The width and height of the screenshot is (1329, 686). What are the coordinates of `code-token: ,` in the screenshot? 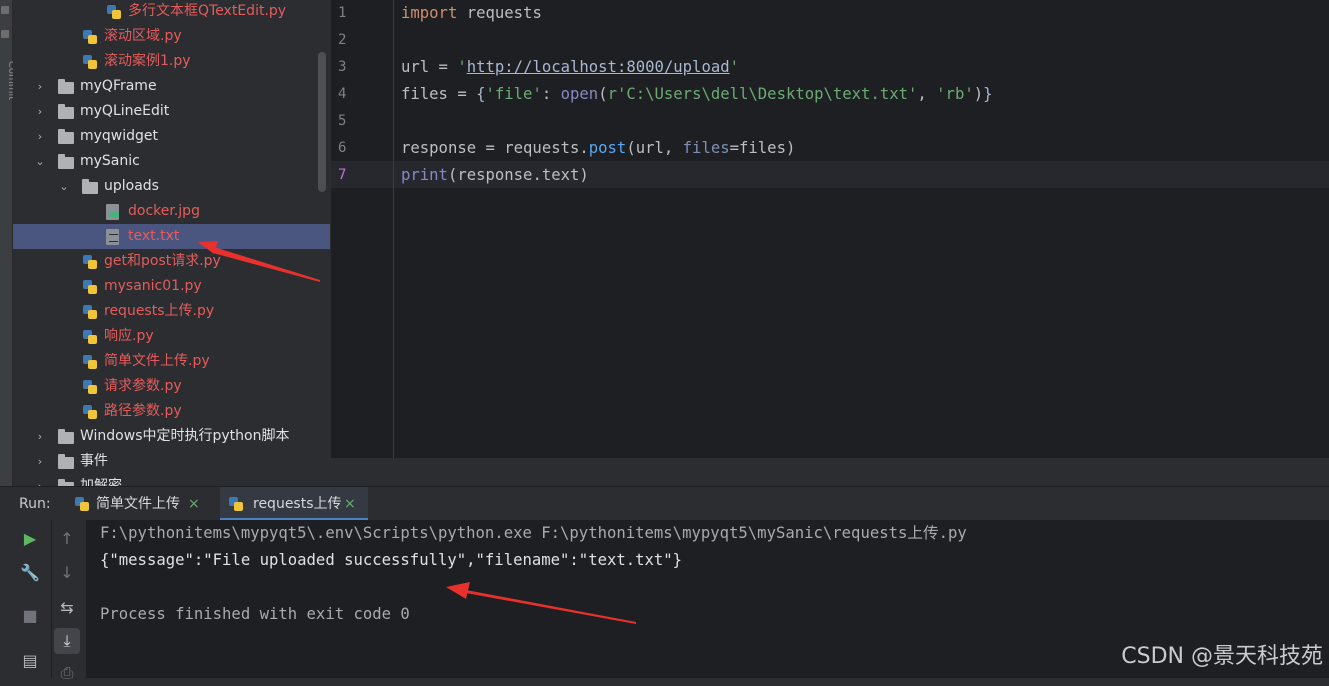 It's located at (927, 94).